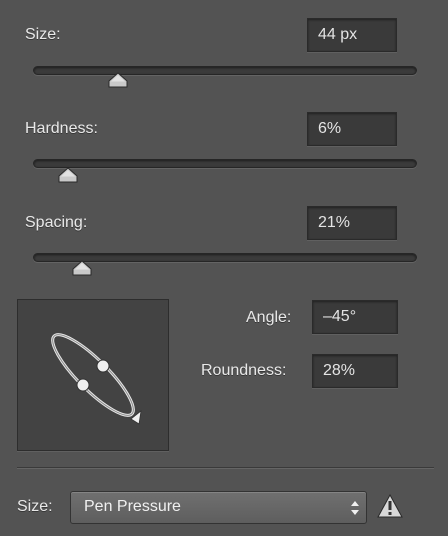  Describe the element at coordinates (83, 385) in the screenshot. I see `roundness-handle-bottom` at that location.